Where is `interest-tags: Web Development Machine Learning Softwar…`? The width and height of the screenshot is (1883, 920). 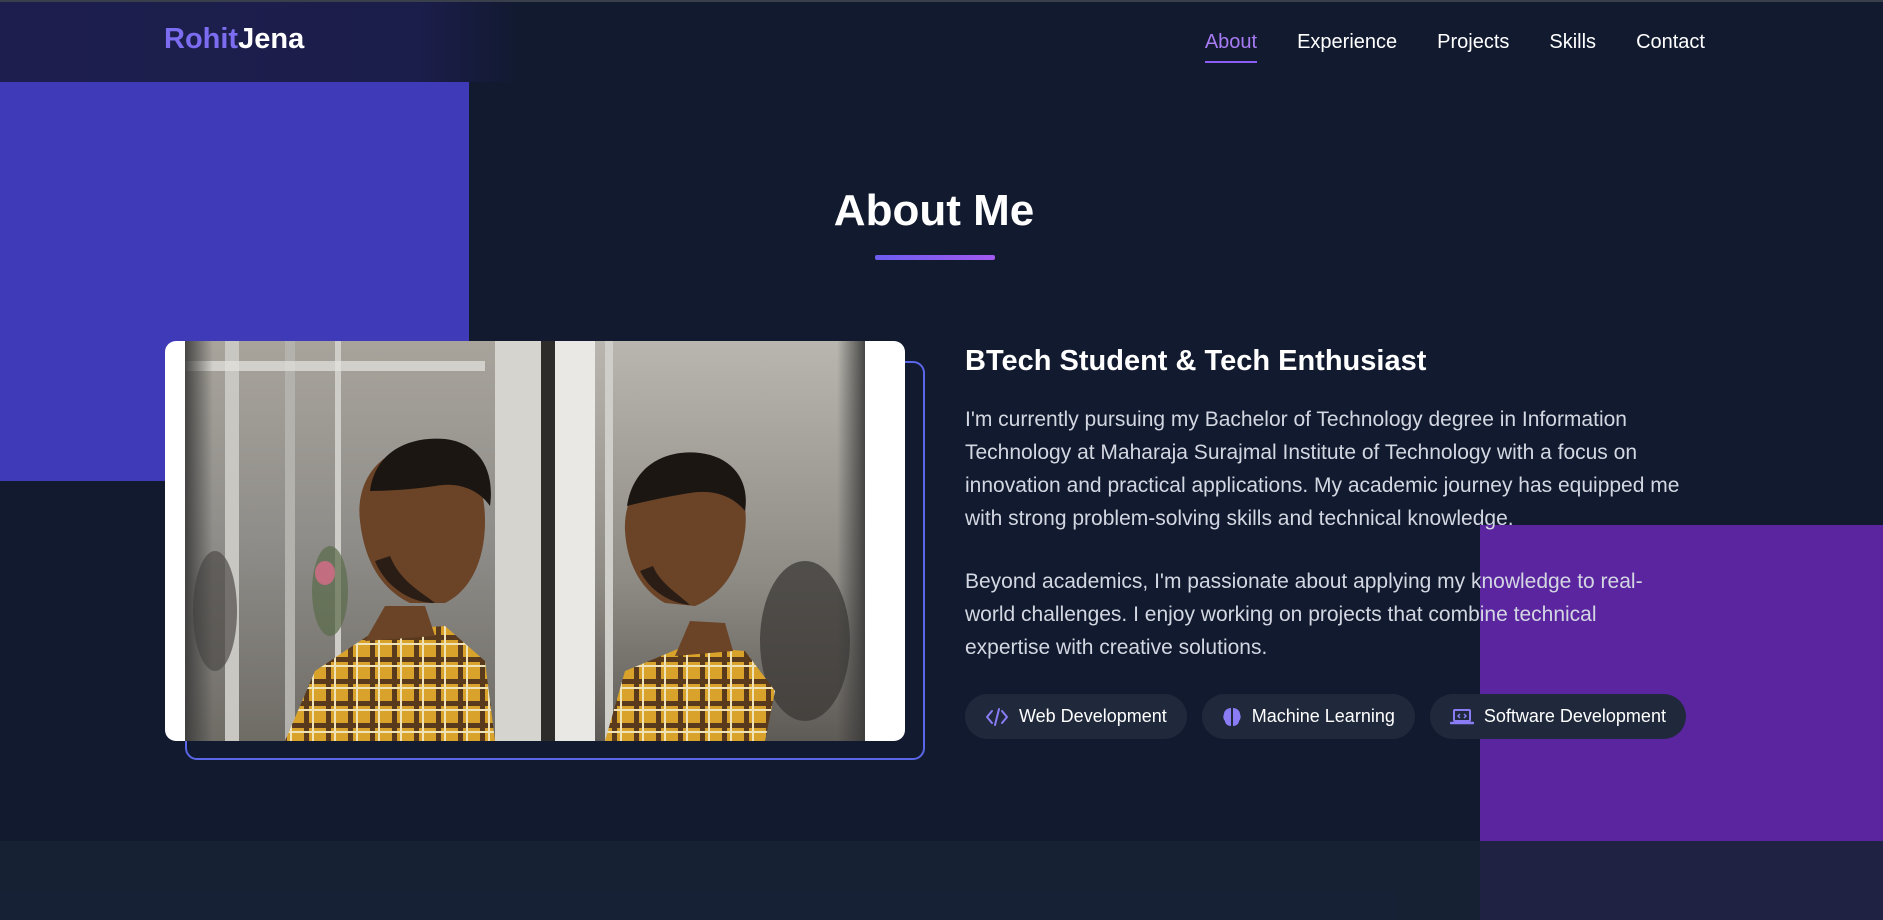 interest-tags: Web Development Machine Learning Softwar… is located at coordinates (1325, 716).